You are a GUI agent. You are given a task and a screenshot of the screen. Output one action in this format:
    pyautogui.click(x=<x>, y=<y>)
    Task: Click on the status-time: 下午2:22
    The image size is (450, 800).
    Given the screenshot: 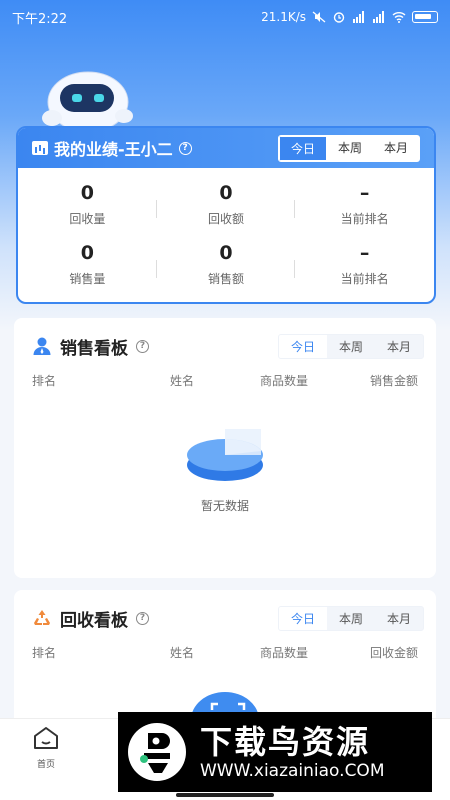 What is the action you would take?
    pyautogui.click(x=40, y=19)
    